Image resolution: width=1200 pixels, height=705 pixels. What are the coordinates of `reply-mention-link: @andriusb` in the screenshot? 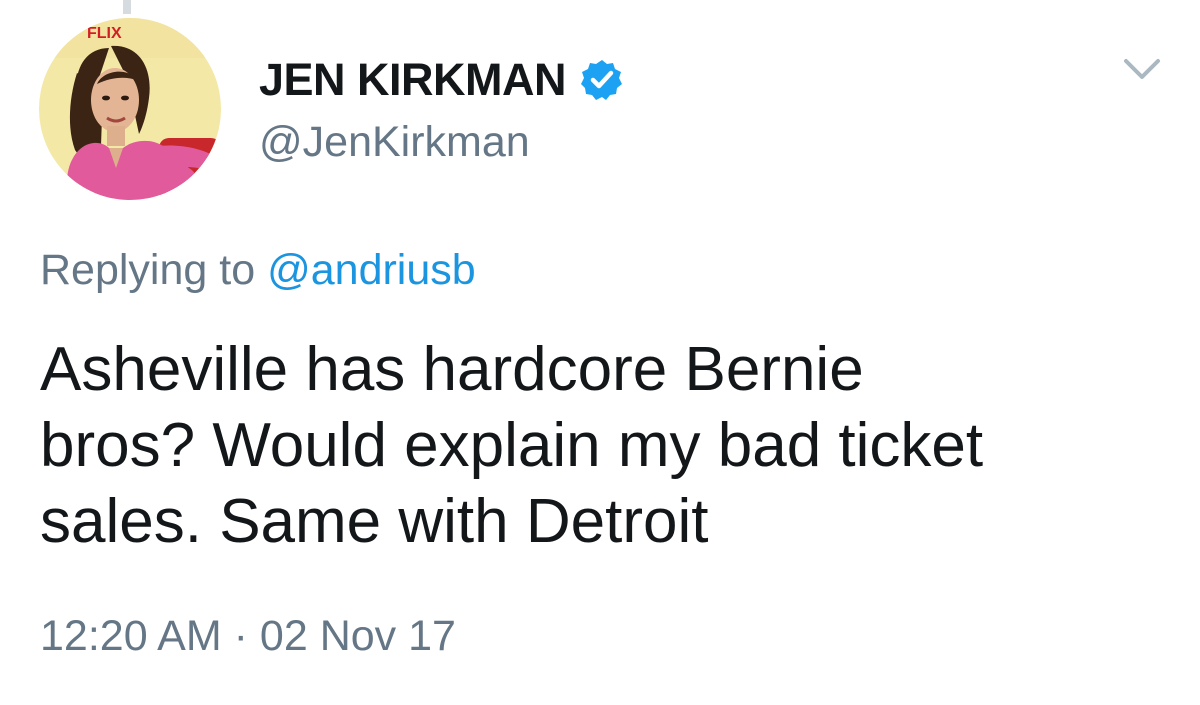 It's located at (371, 270).